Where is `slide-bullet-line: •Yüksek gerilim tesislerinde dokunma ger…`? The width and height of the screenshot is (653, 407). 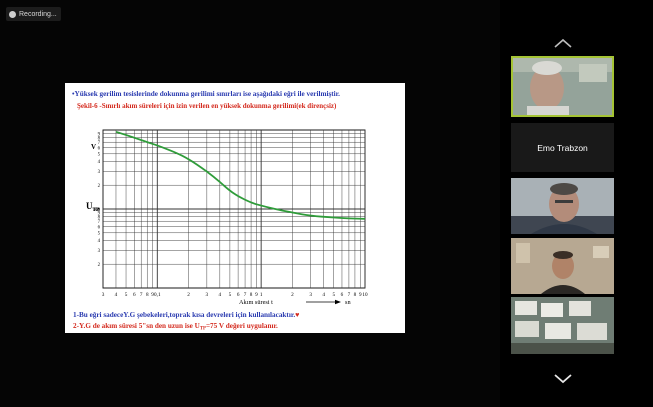 slide-bullet-line: •Yüksek gerilim tesislerinde dokunma ger… is located at coordinates (206, 94).